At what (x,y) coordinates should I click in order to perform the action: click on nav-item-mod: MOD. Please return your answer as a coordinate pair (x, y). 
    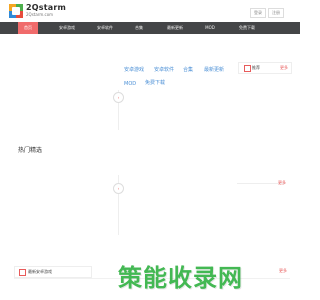
    Looking at the image, I should click on (210, 28).